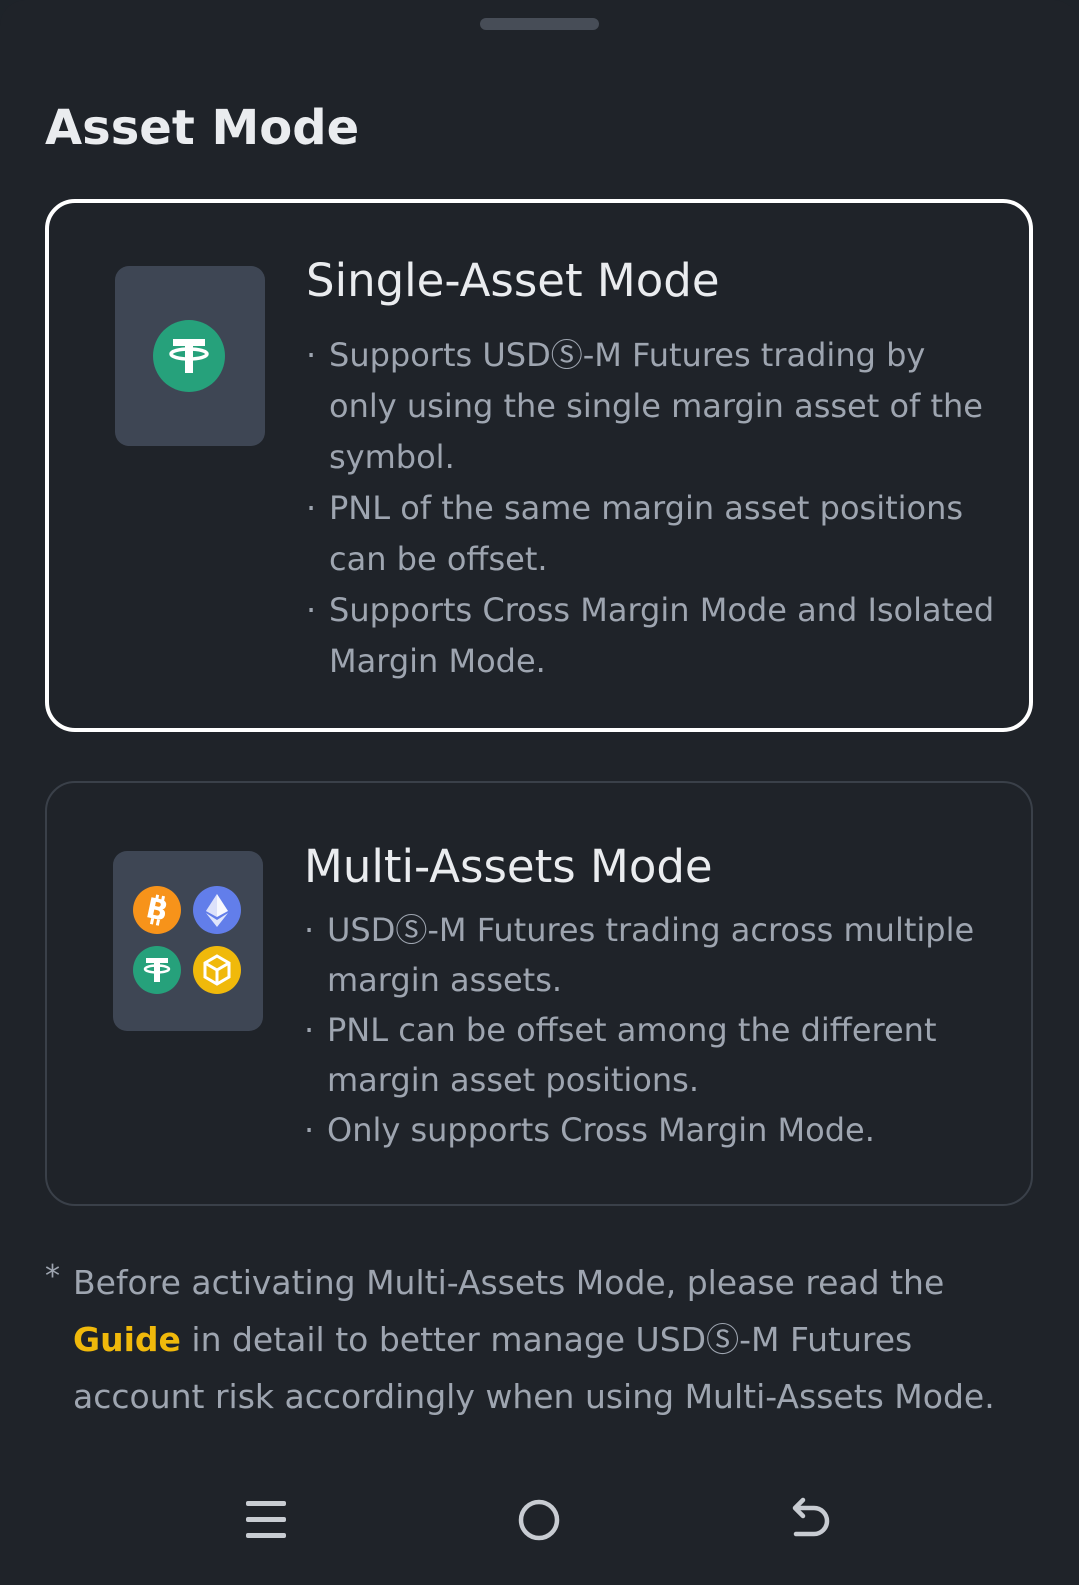  What do you see at coordinates (157, 910) in the screenshot?
I see `btc-icon: B` at bounding box center [157, 910].